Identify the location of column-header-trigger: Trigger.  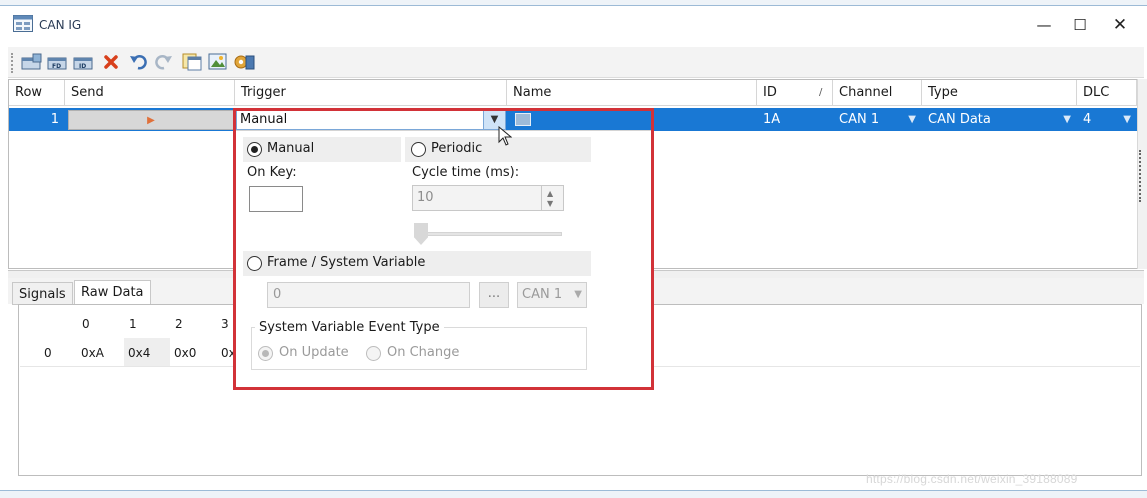
(371, 93).